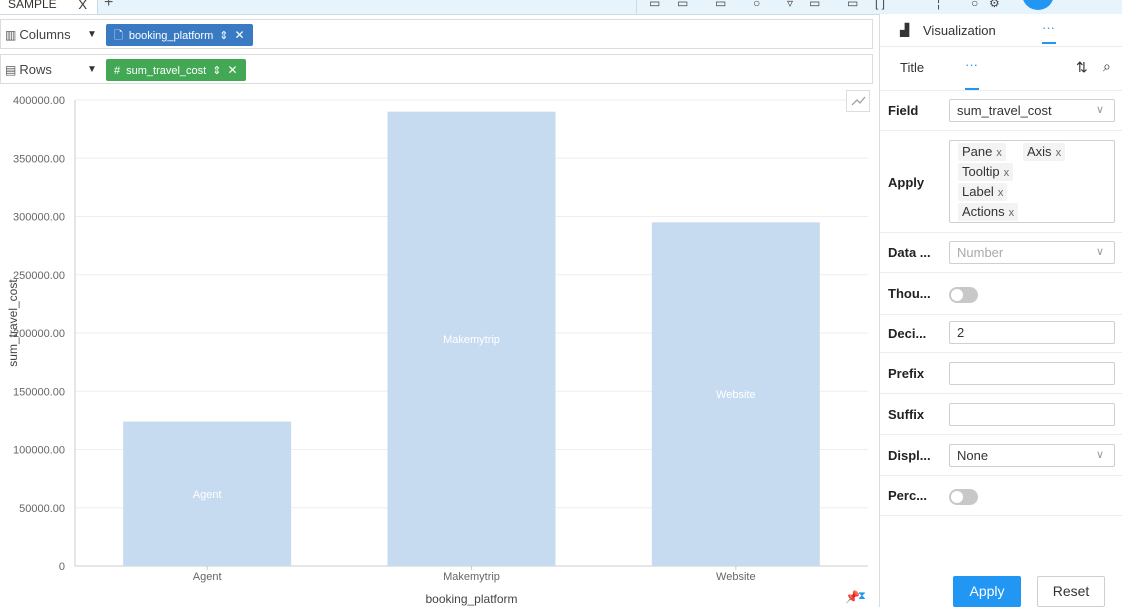 This screenshot has height=607, width=1122. I want to click on y-tick-label: 200000.00, so click(39, 334).